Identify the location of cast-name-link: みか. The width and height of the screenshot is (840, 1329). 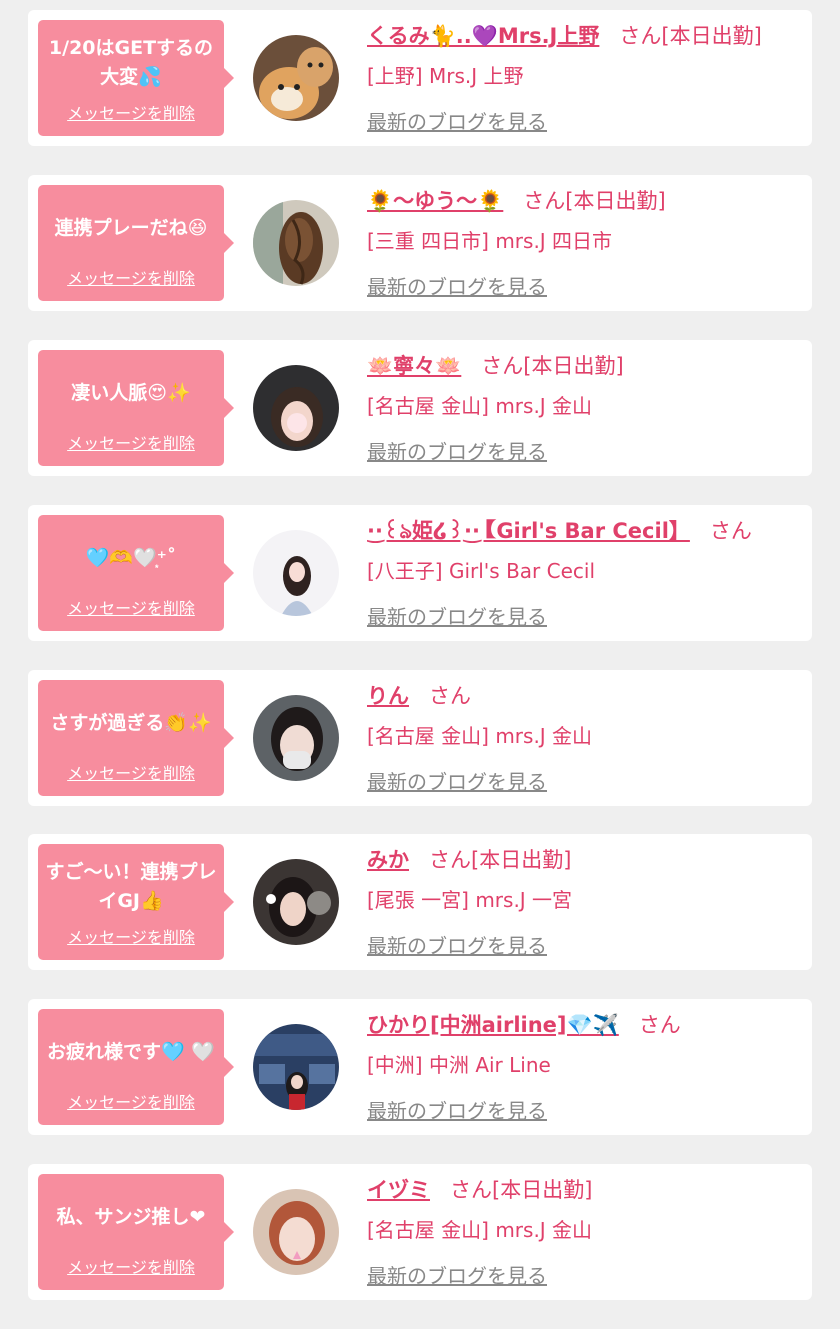
(388, 860).